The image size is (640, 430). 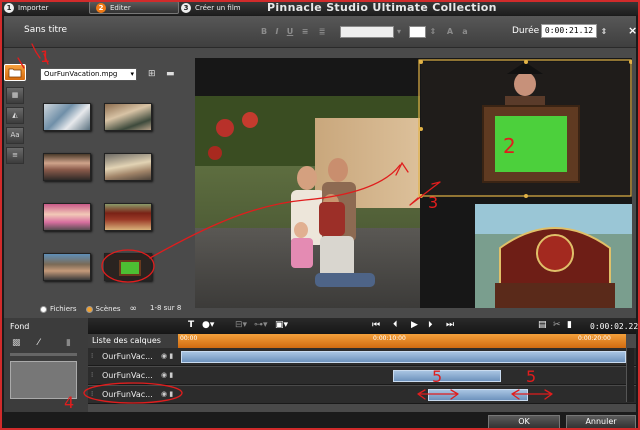 I want to click on radio-scenes, so click(x=89, y=309).